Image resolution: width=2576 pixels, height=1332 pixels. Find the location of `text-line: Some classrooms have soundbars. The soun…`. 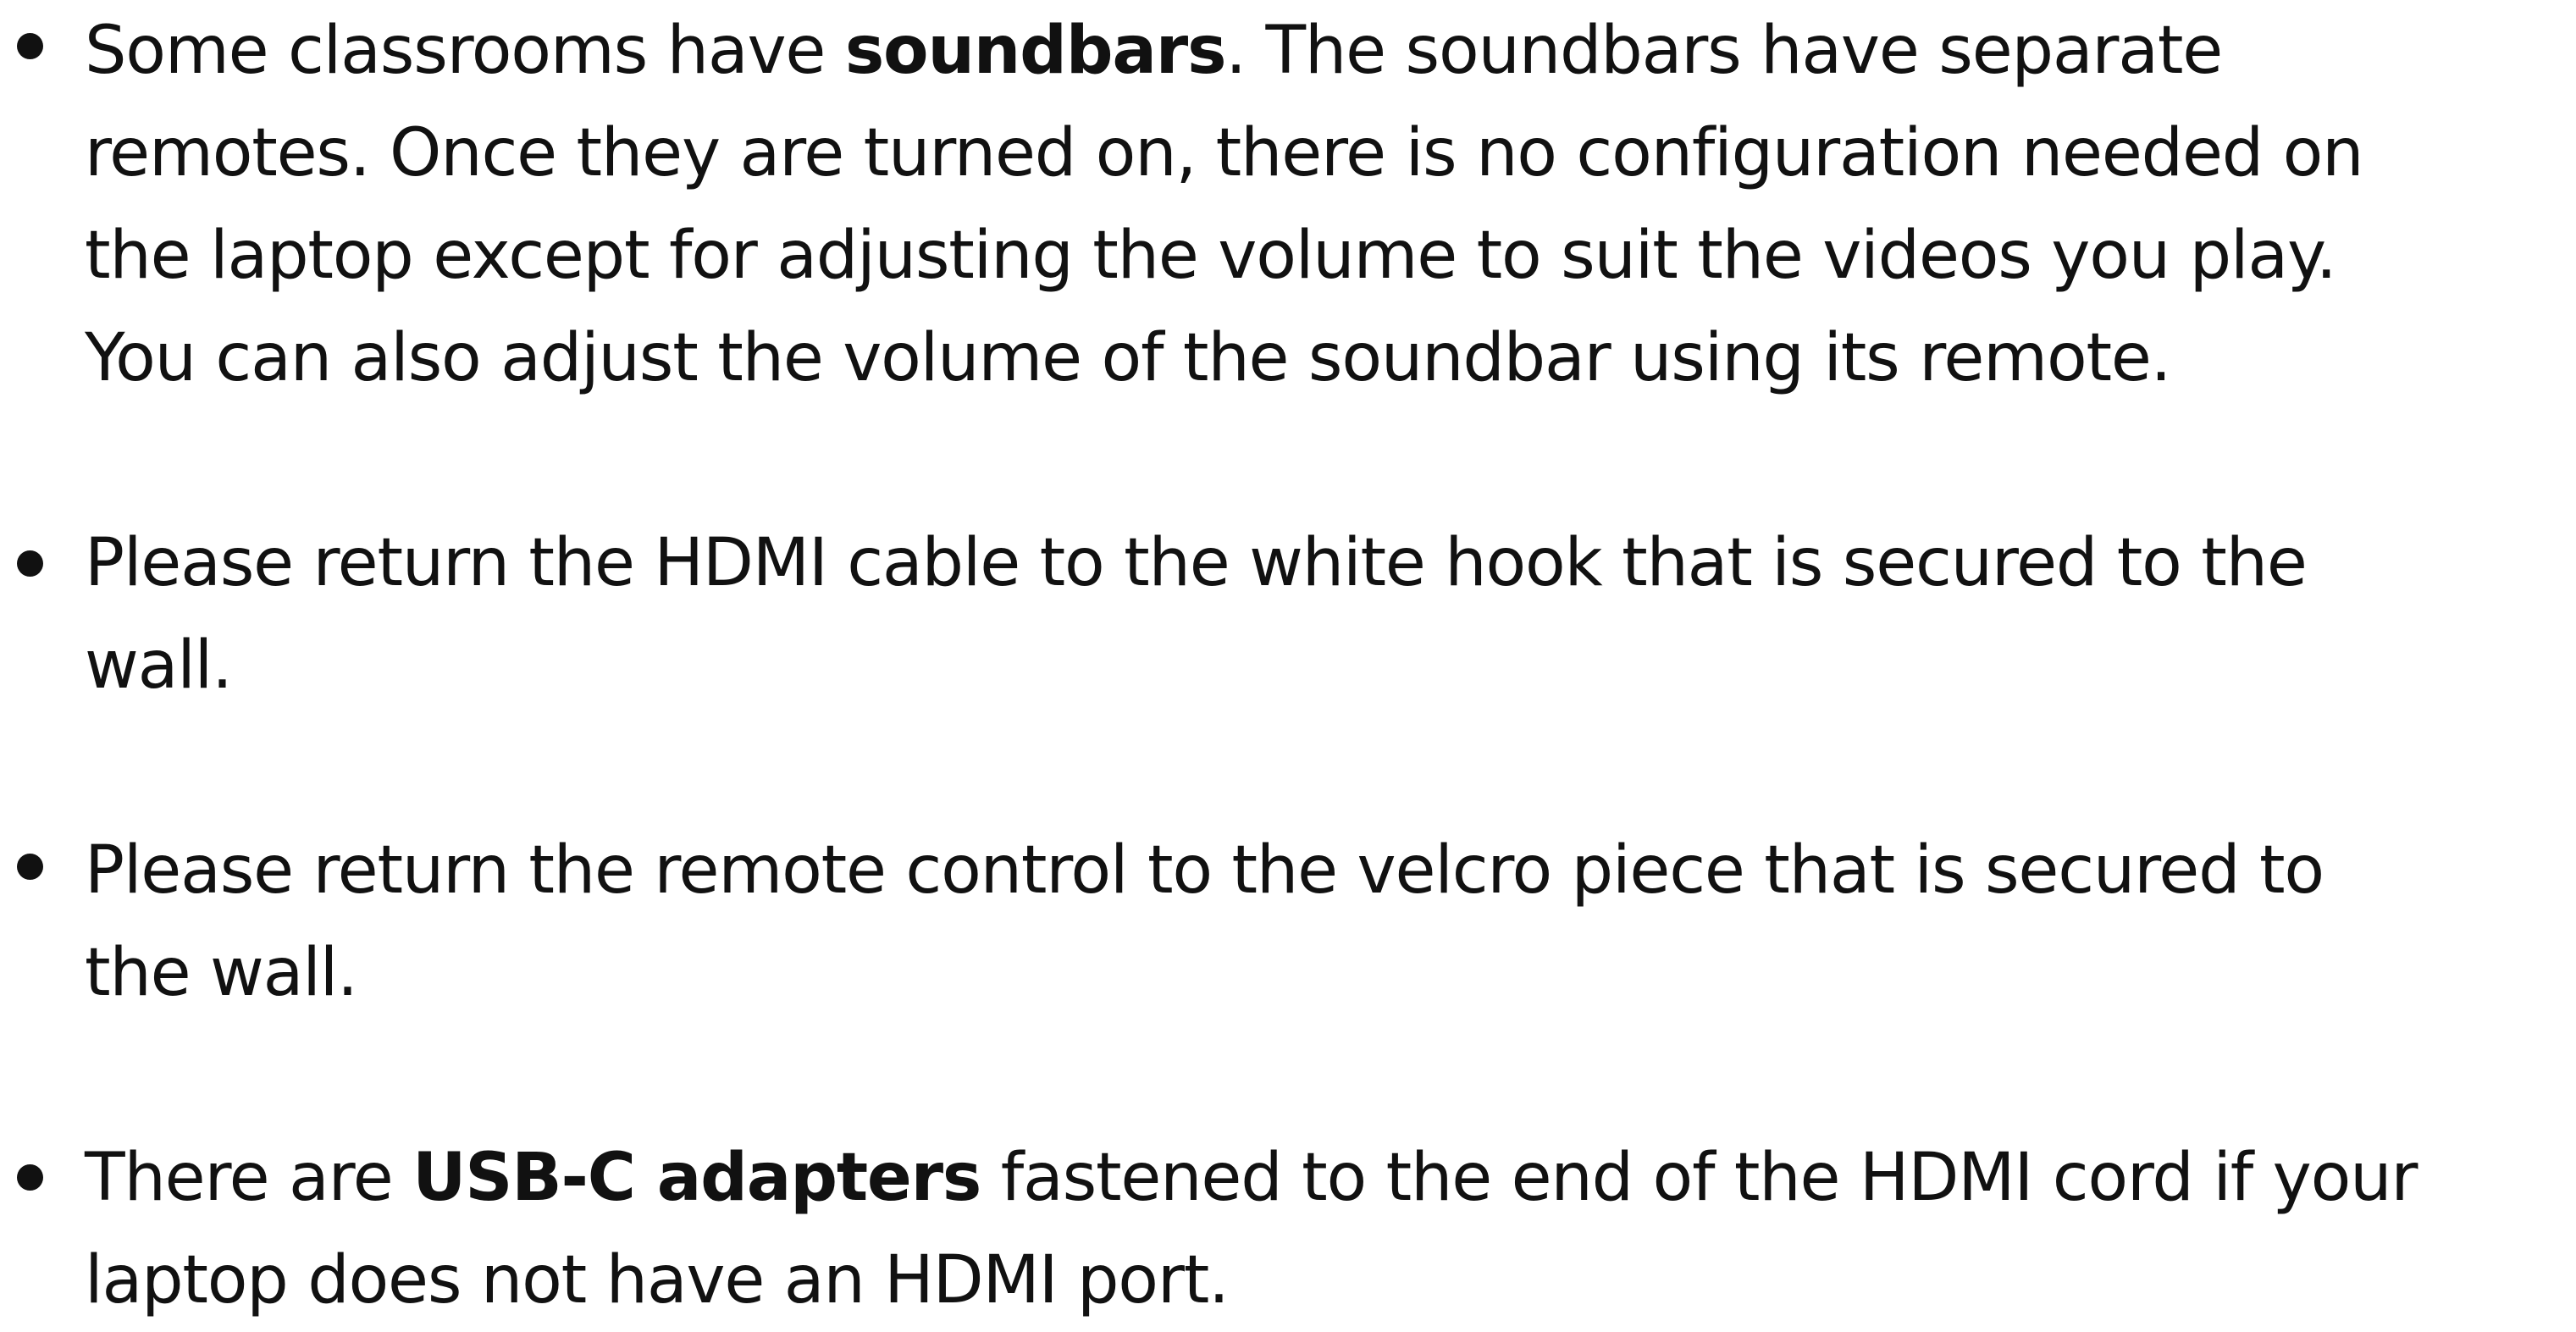

text-line: Some classrooms have soundbars. The soun… is located at coordinates (1327, 51).